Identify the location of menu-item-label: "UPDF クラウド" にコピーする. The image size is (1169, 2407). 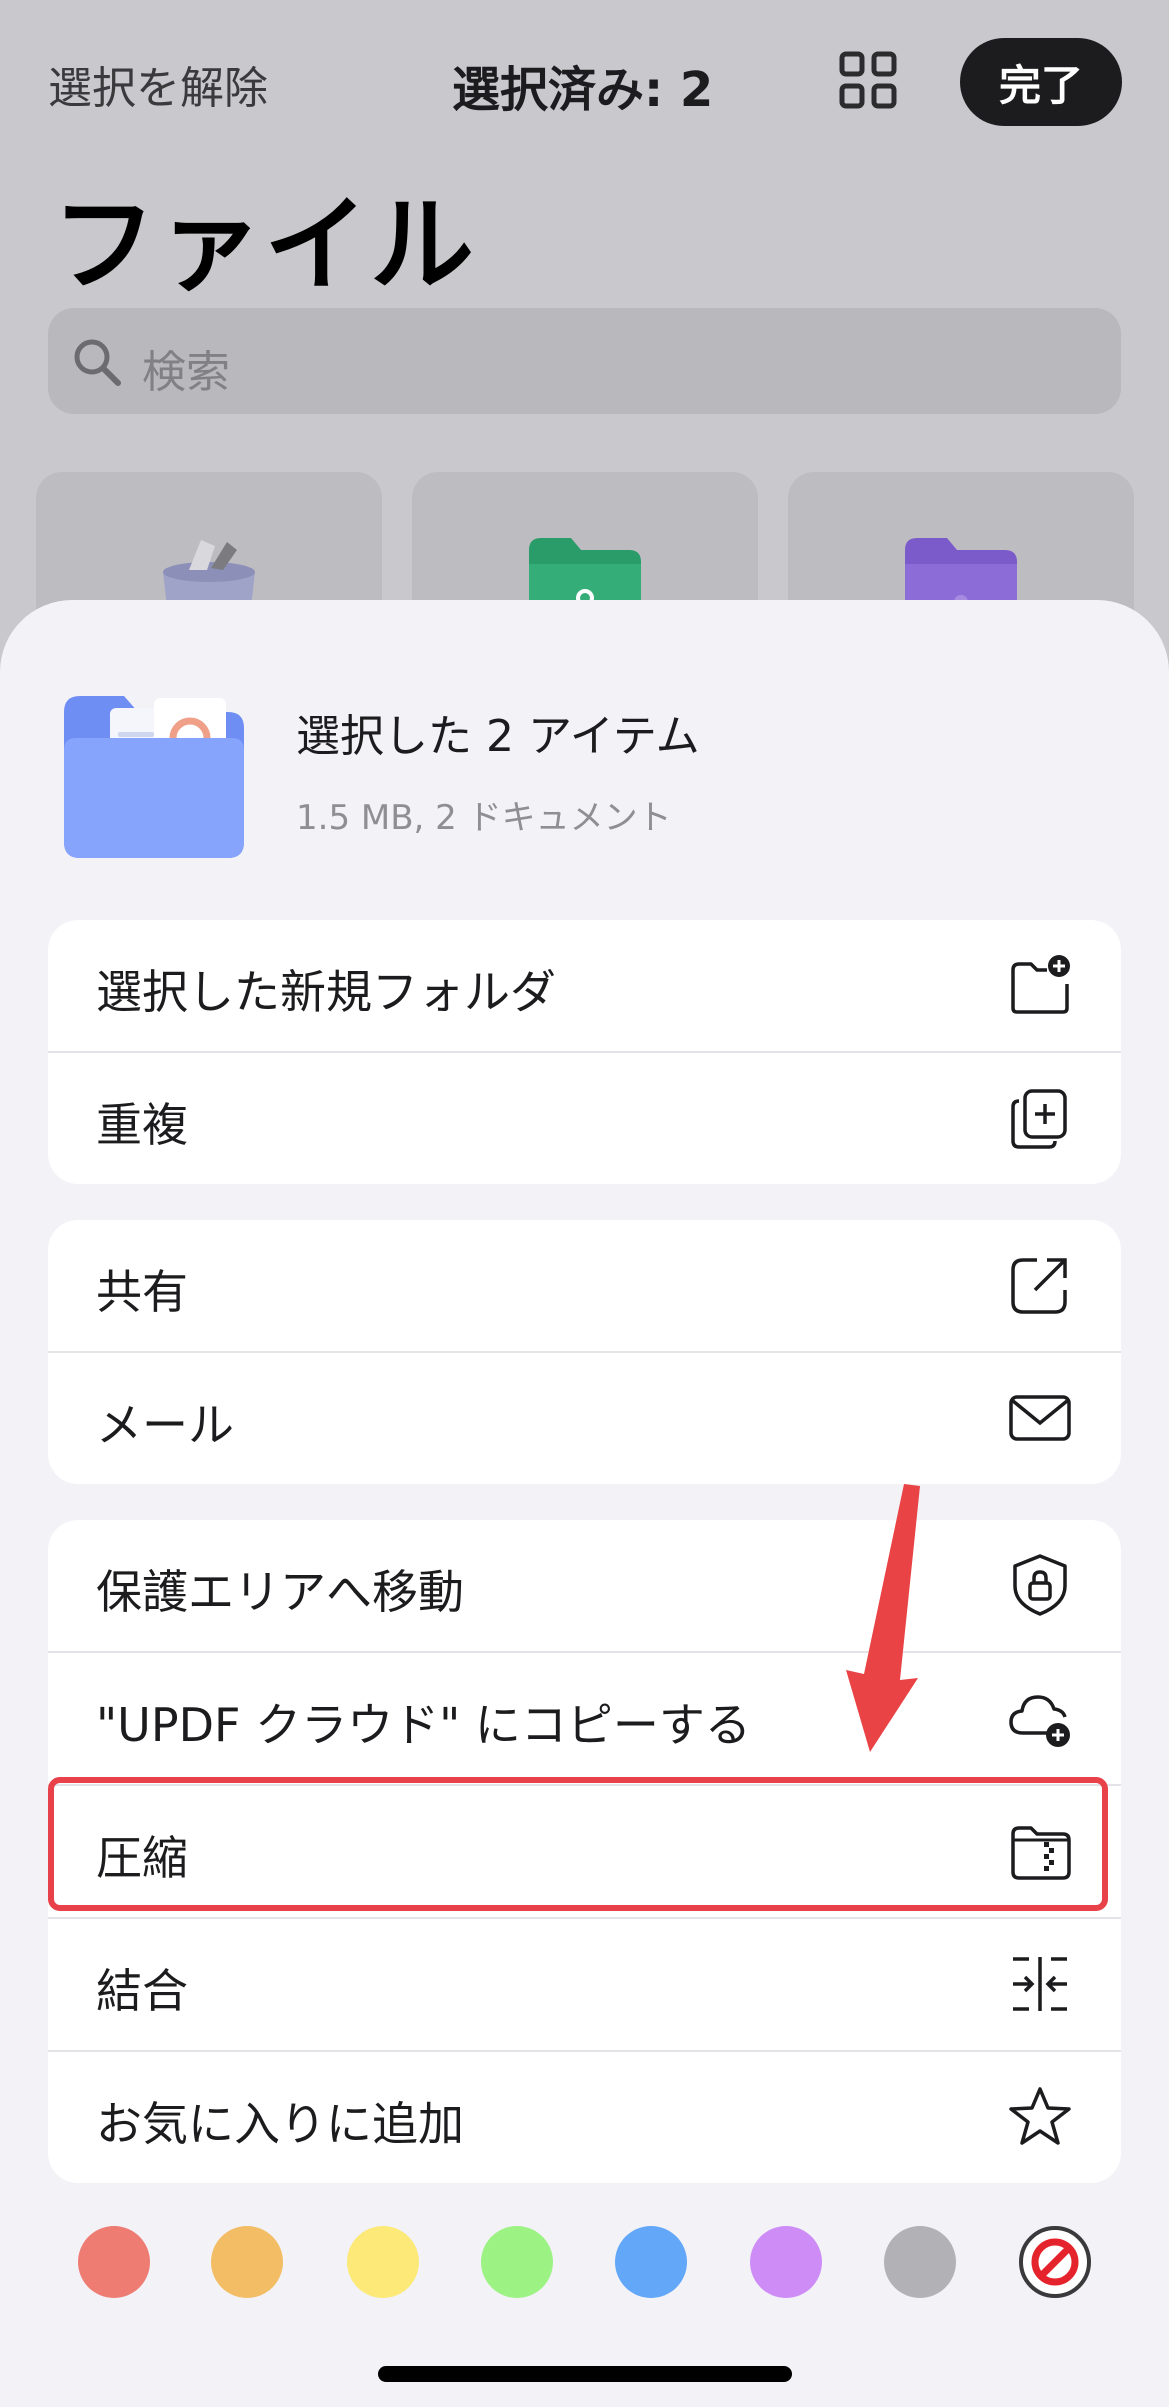
(423, 1725).